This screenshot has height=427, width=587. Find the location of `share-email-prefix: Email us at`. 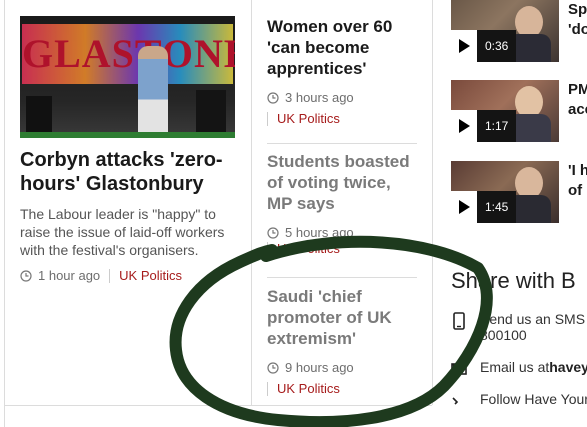

share-email-prefix: Email us at is located at coordinates (515, 367).